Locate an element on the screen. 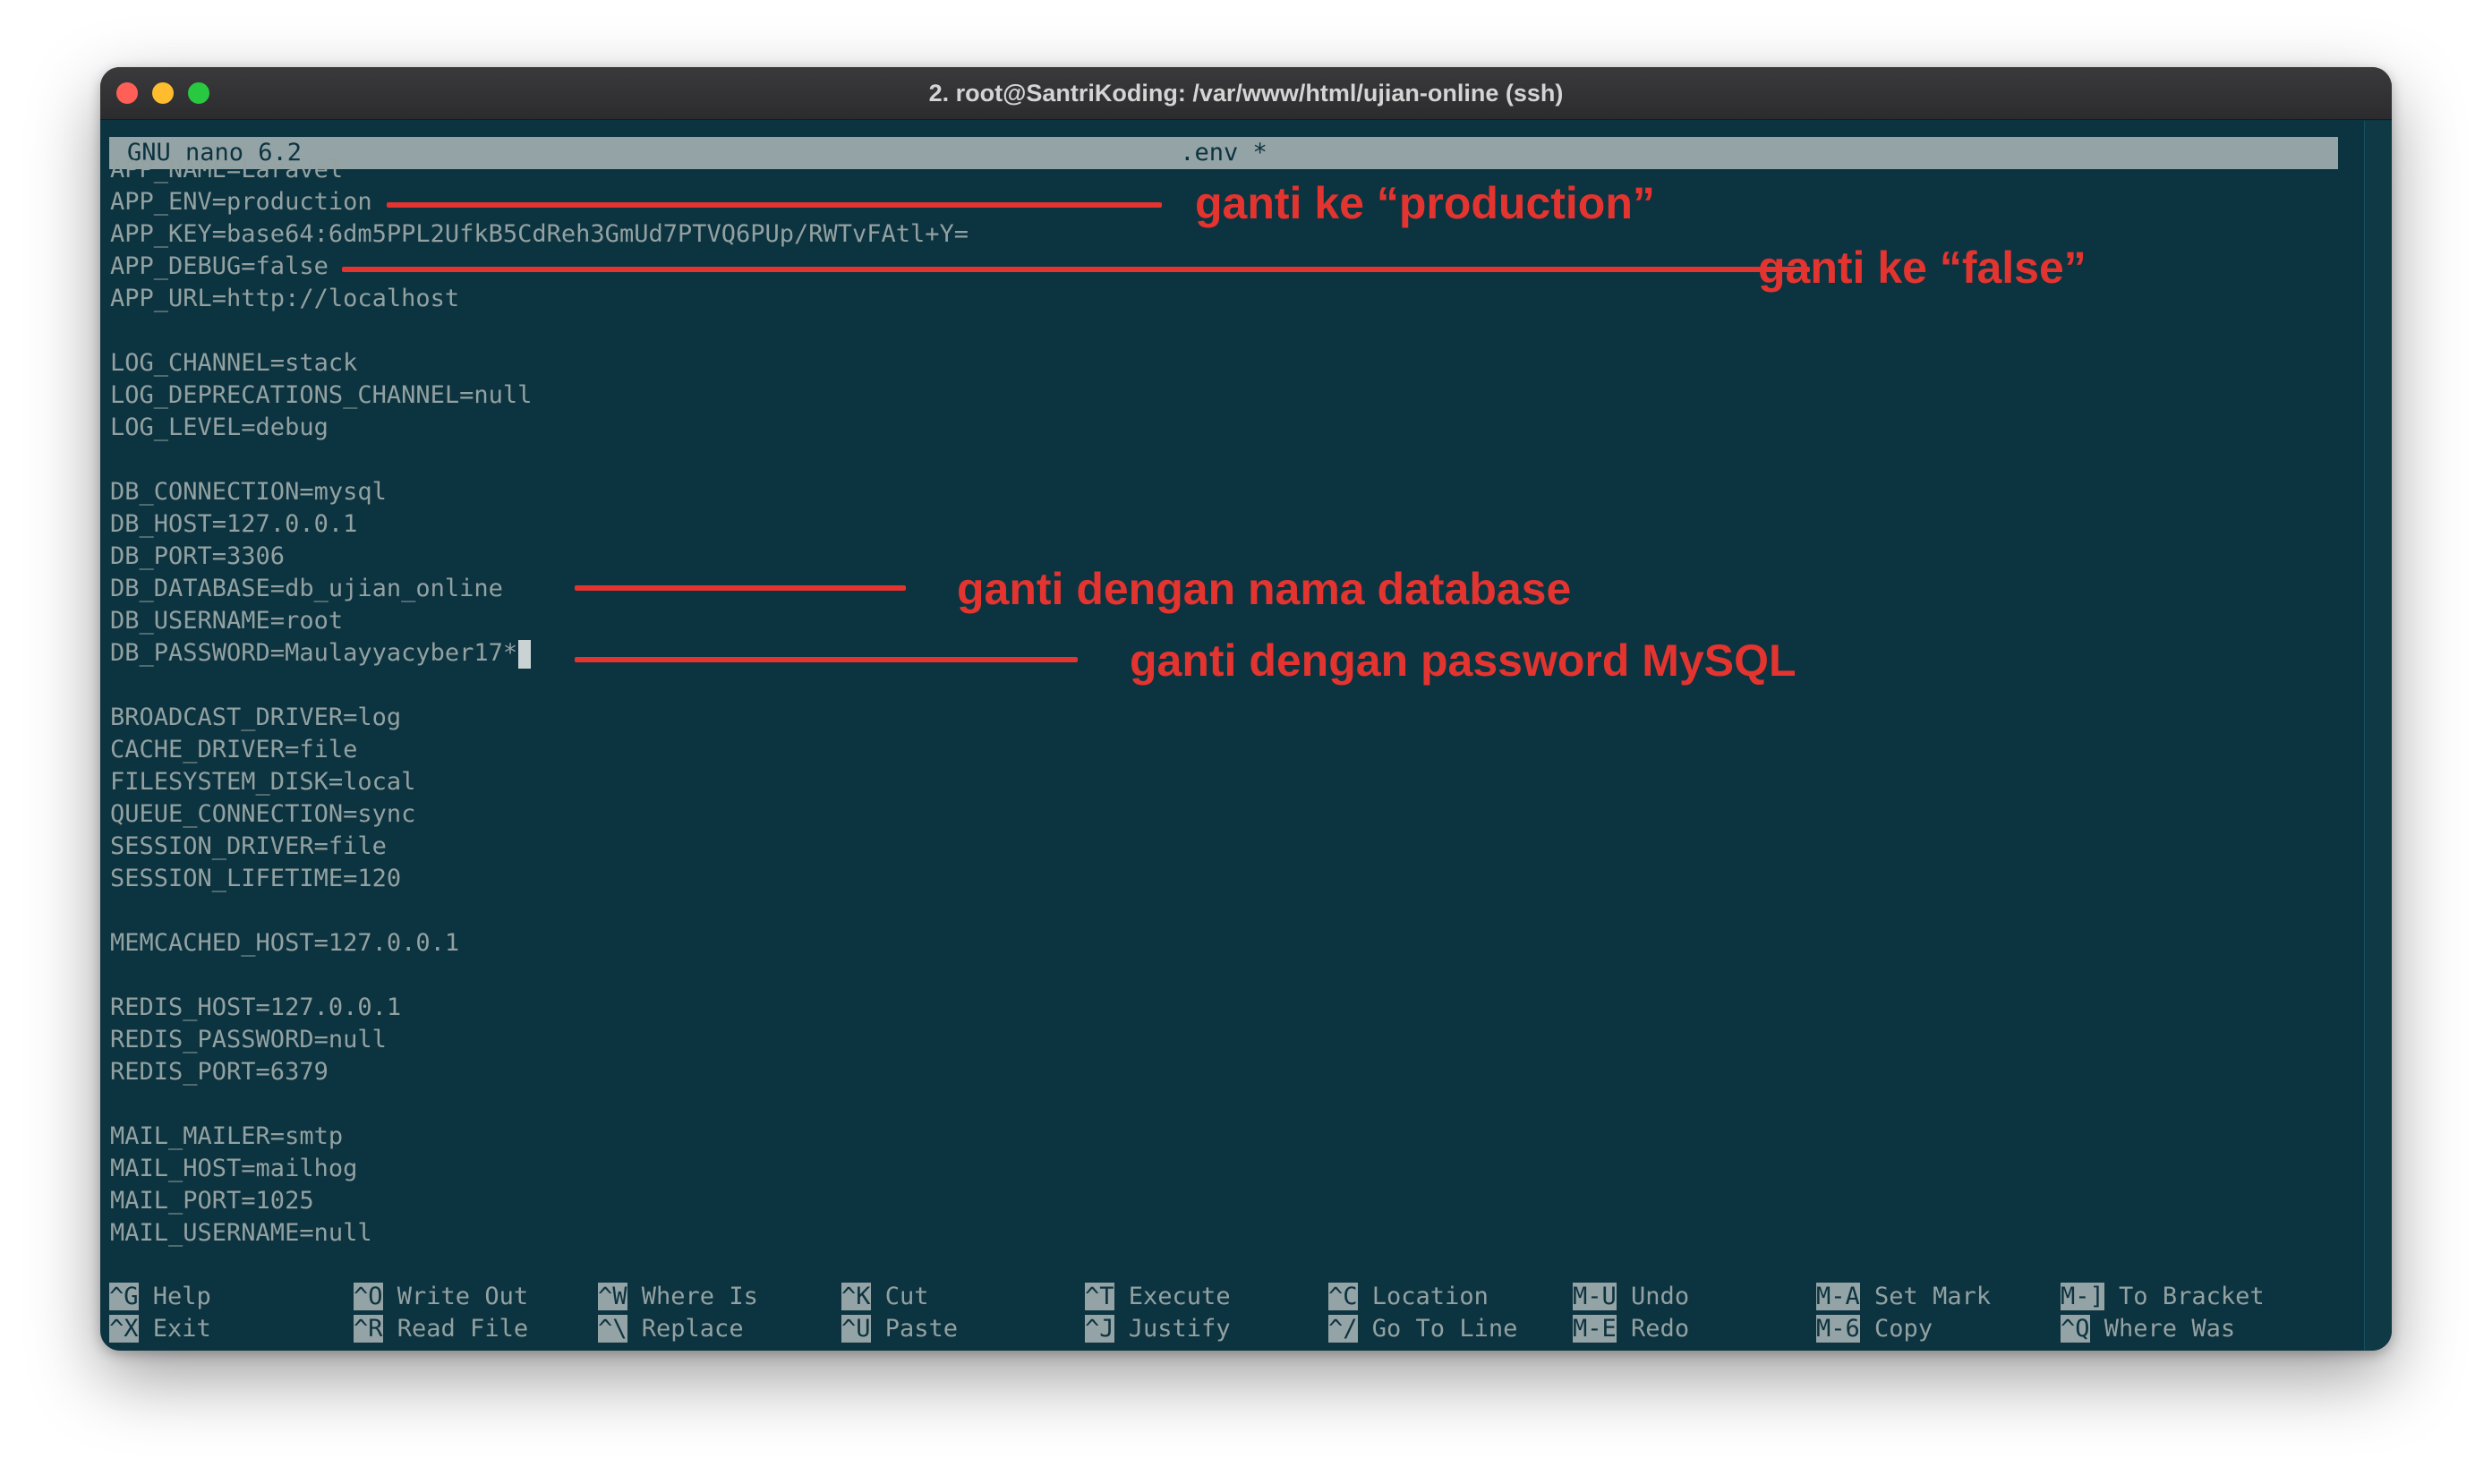  env-line-text: DB_PORT=3306 is located at coordinates (198, 556).